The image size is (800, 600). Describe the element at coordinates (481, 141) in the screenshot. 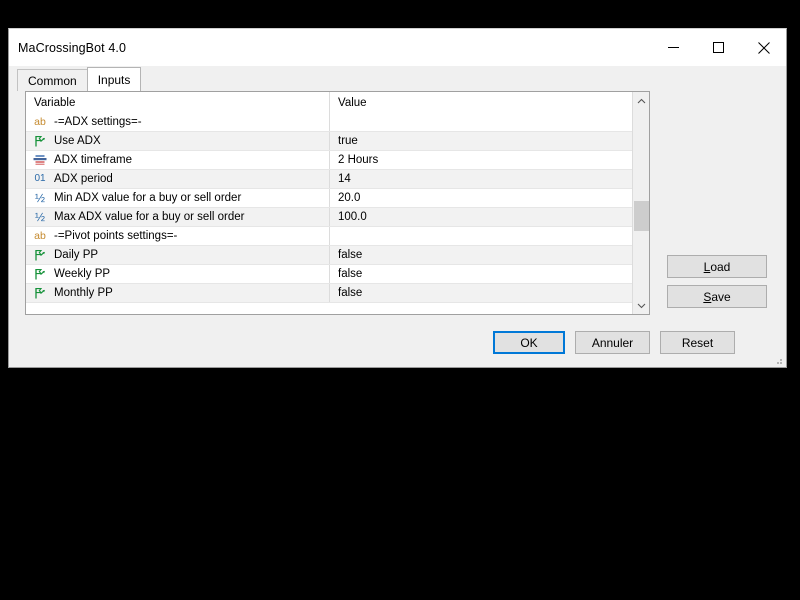

I see `cell-value: true` at that location.